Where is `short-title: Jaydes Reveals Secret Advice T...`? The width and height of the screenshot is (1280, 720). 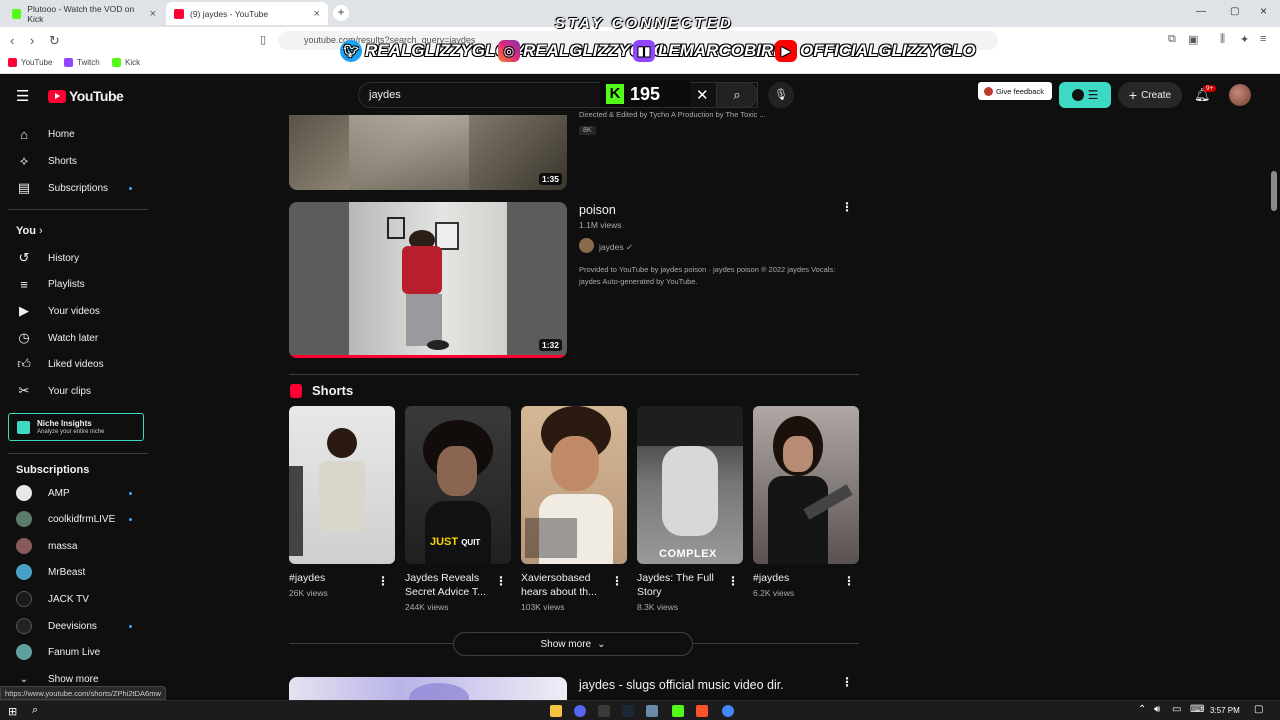
short-title: Jaydes Reveals Secret Advice T... is located at coordinates (449, 585).